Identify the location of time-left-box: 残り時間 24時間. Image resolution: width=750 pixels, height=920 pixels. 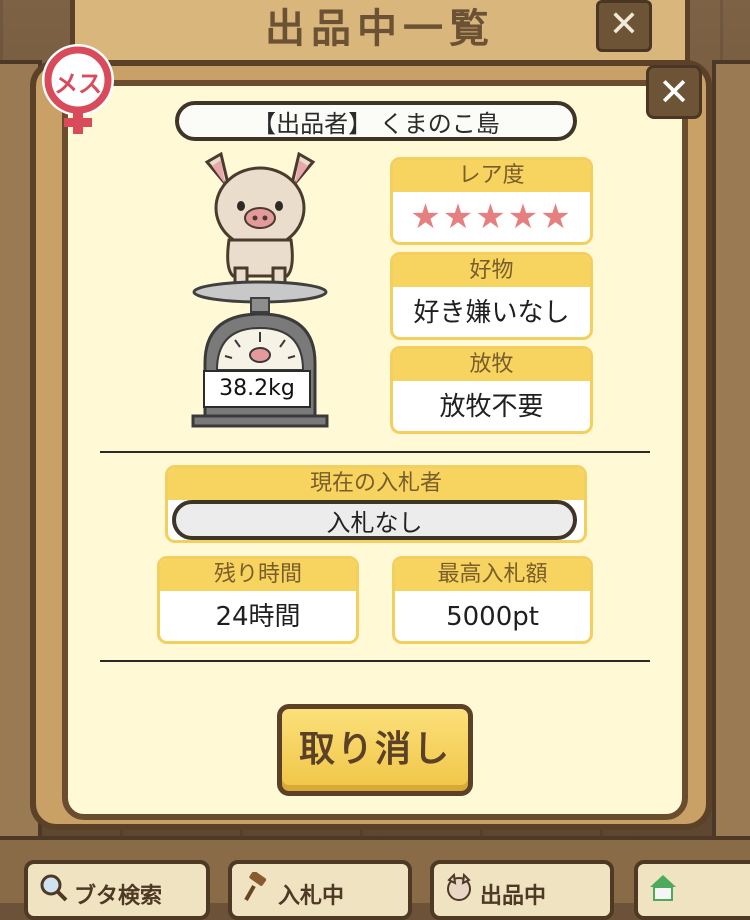
(258, 600).